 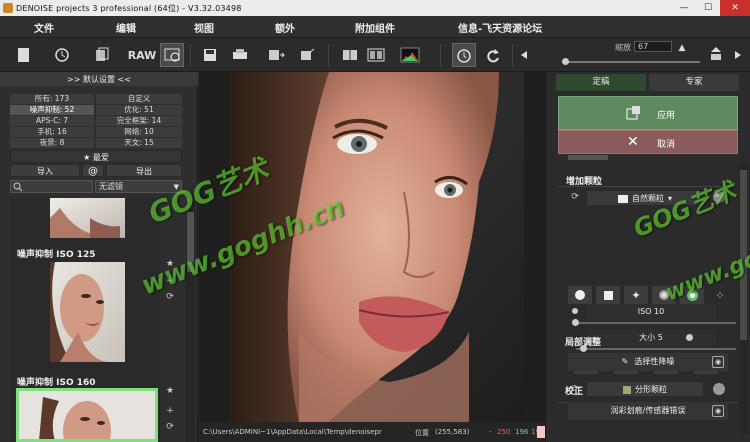 What do you see at coordinates (583, 343) in the screenshot?
I see `local-adjust-title: 局部调整` at bounding box center [583, 343].